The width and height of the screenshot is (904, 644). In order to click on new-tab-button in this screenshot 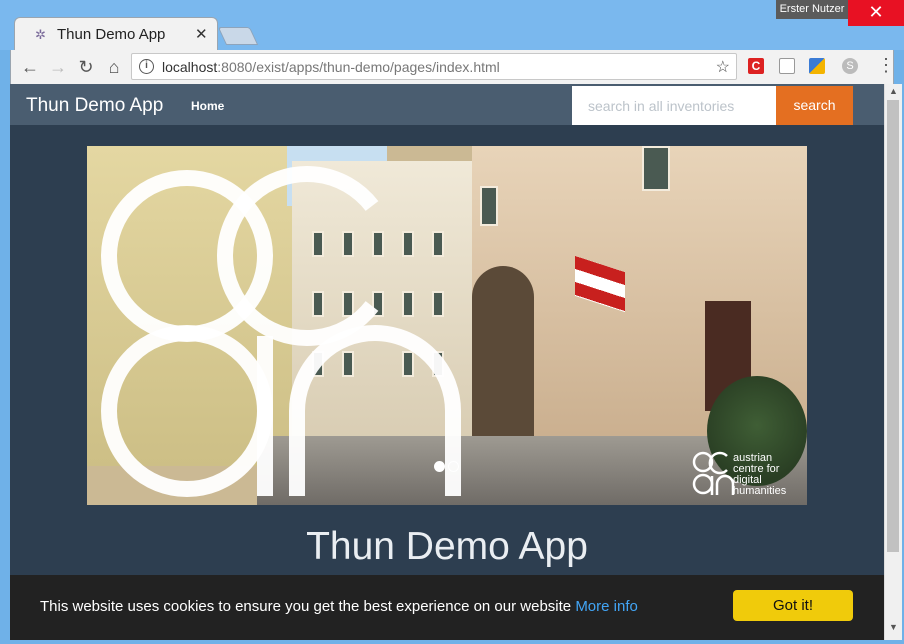, I will do `click(238, 36)`.